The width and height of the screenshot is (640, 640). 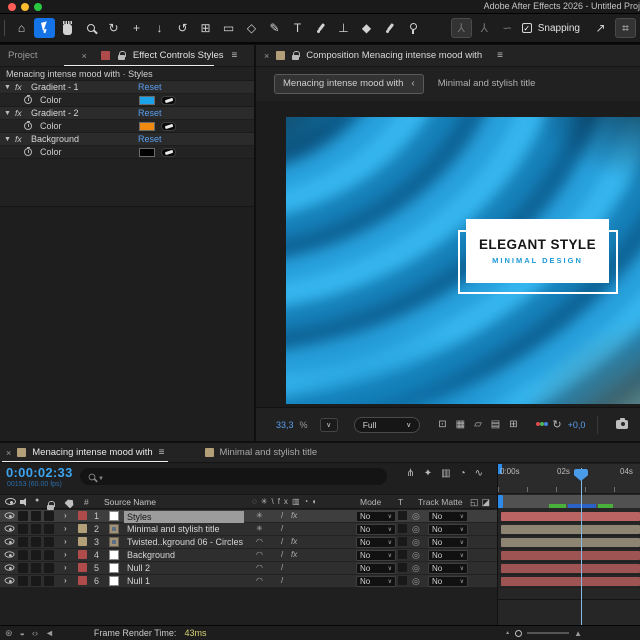 What do you see at coordinates (569, 479) in the screenshot?
I see `time-ruler: 0:00s 02s 04s` at bounding box center [569, 479].